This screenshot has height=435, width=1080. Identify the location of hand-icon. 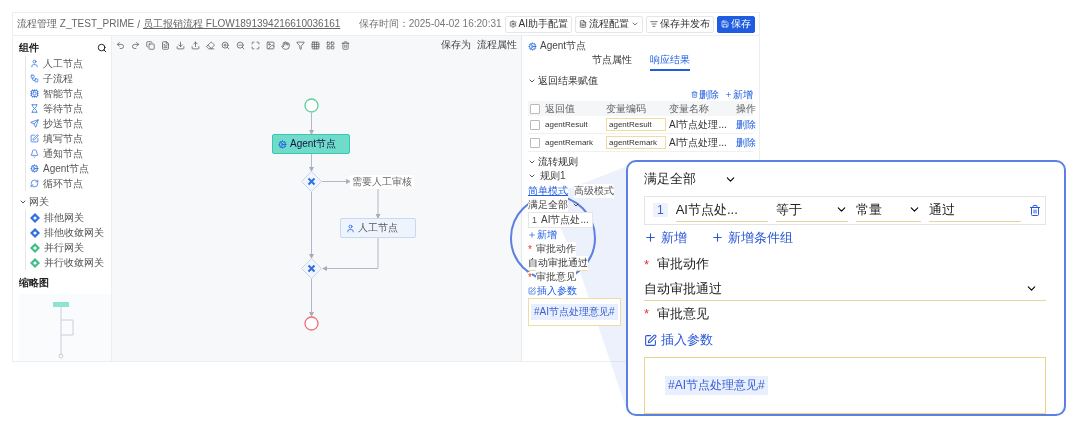
(285, 45).